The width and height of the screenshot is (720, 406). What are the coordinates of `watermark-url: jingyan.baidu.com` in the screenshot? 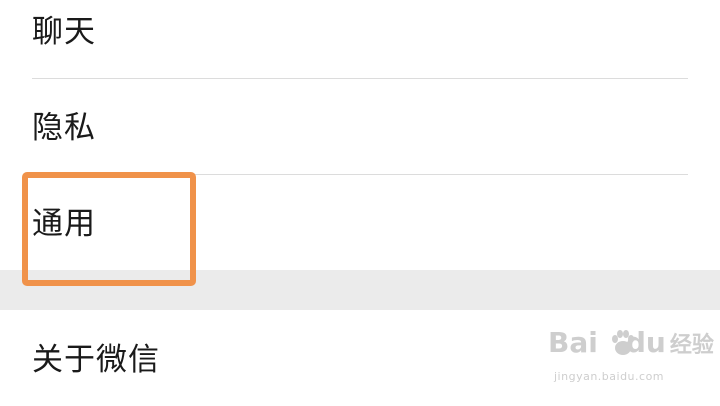 It's located at (609, 376).